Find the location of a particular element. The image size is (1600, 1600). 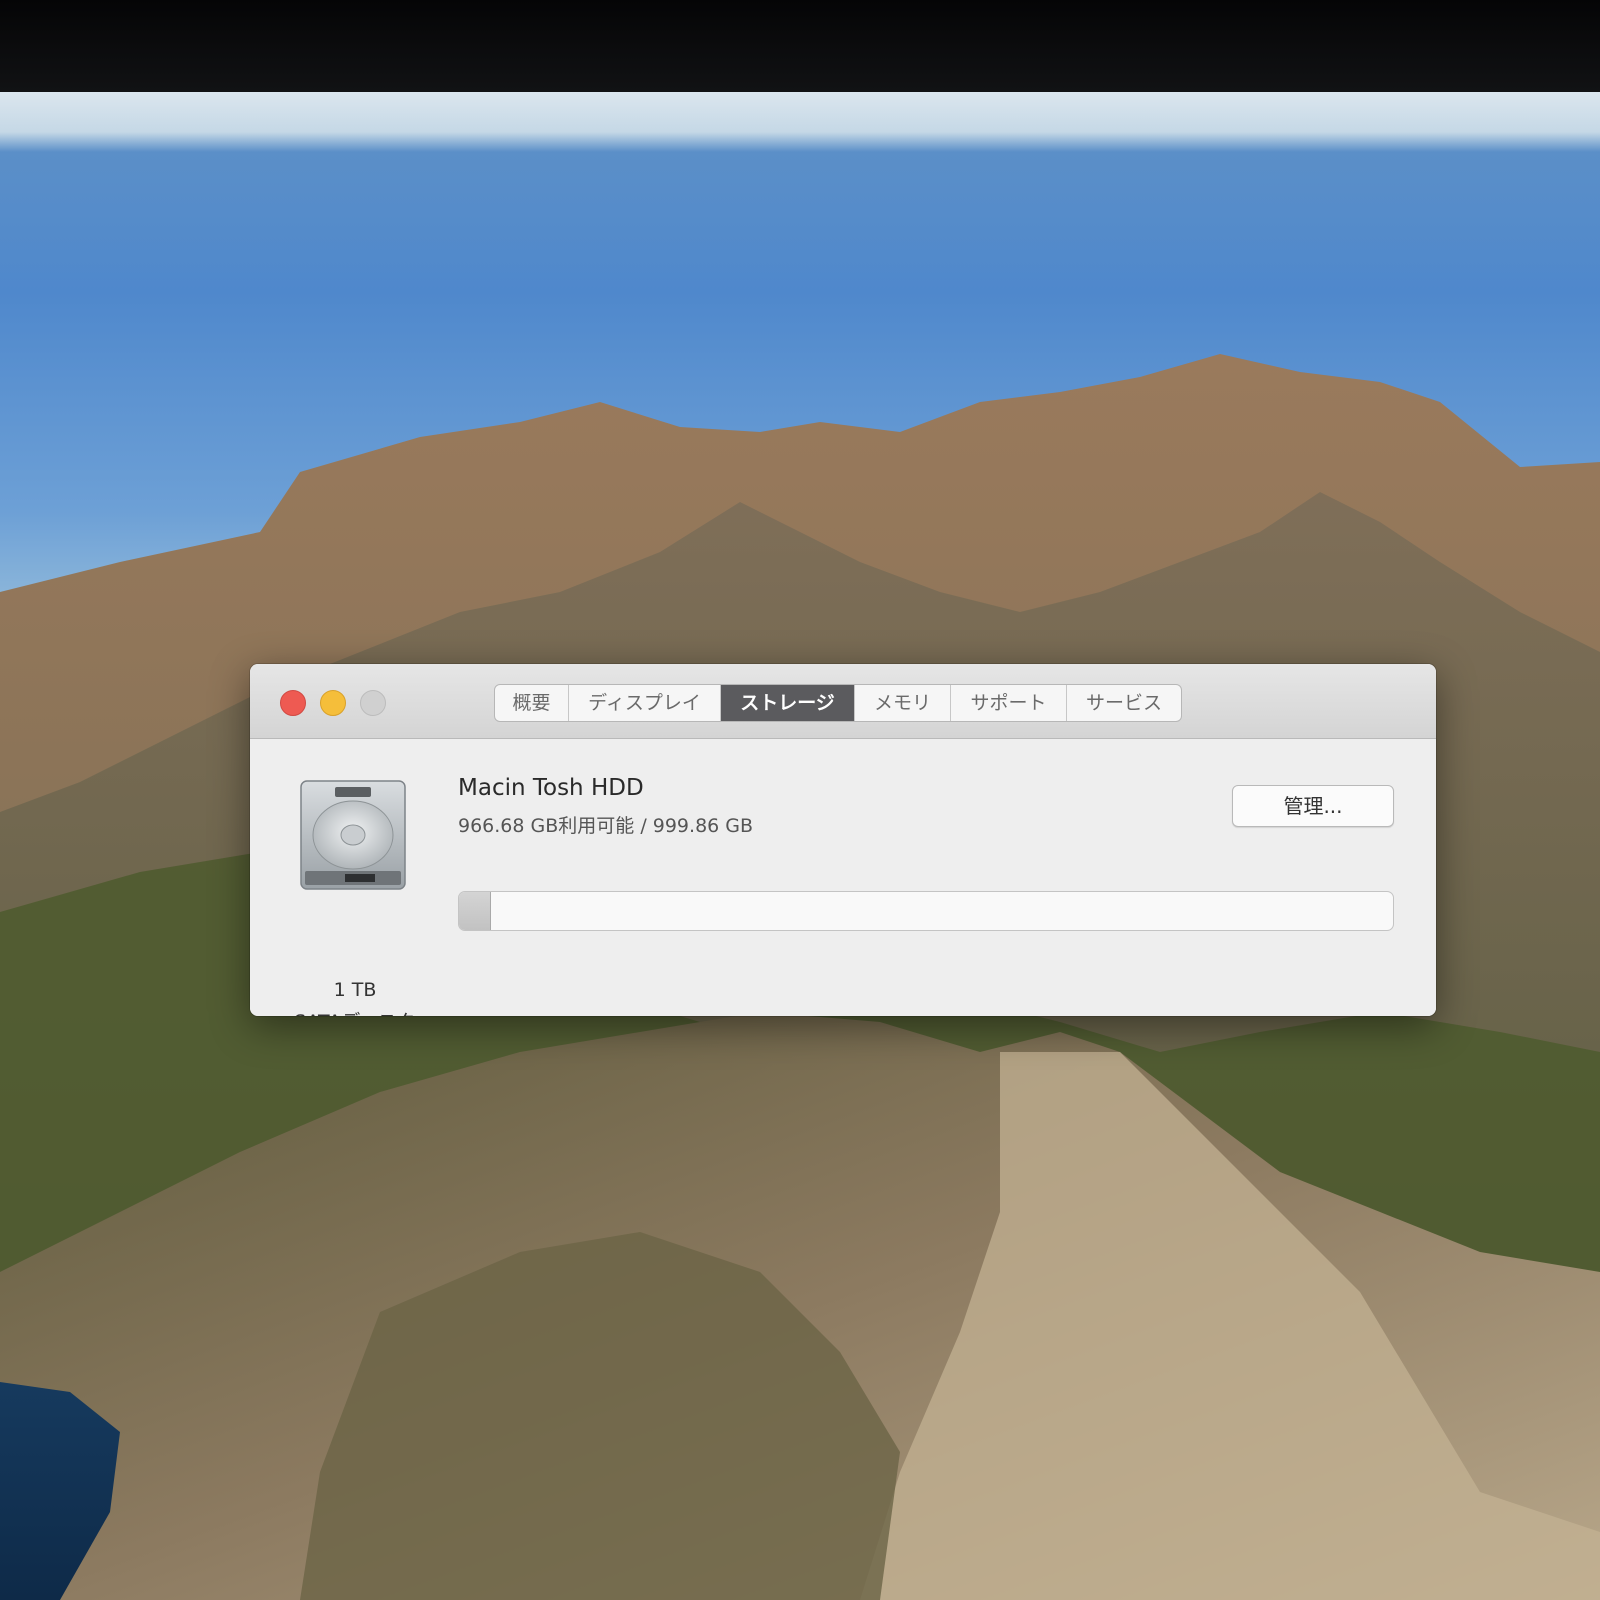

tab-bar: 概要 ディスプレイ ストレージ メモリ サポート サービス is located at coordinates (838, 703).